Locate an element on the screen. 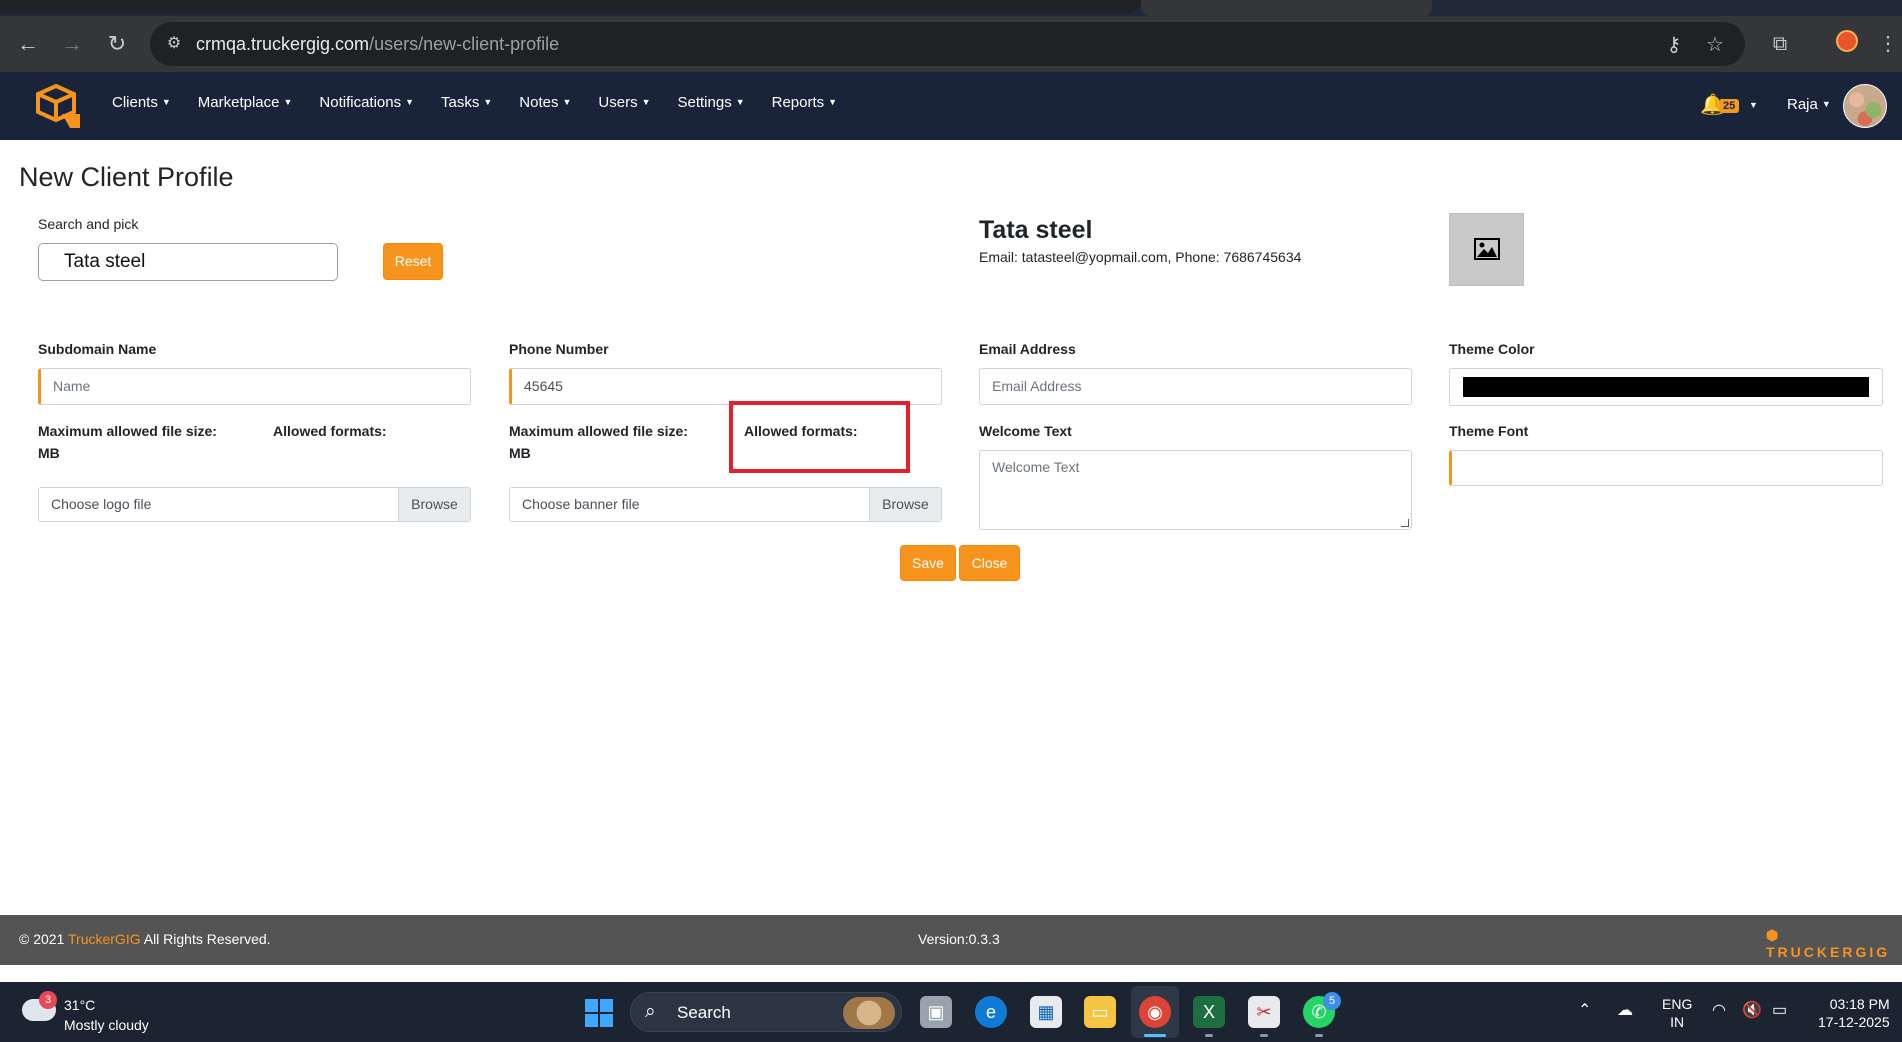 The image size is (1902, 1042). reset-button: Reset is located at coordinates (413, 261).